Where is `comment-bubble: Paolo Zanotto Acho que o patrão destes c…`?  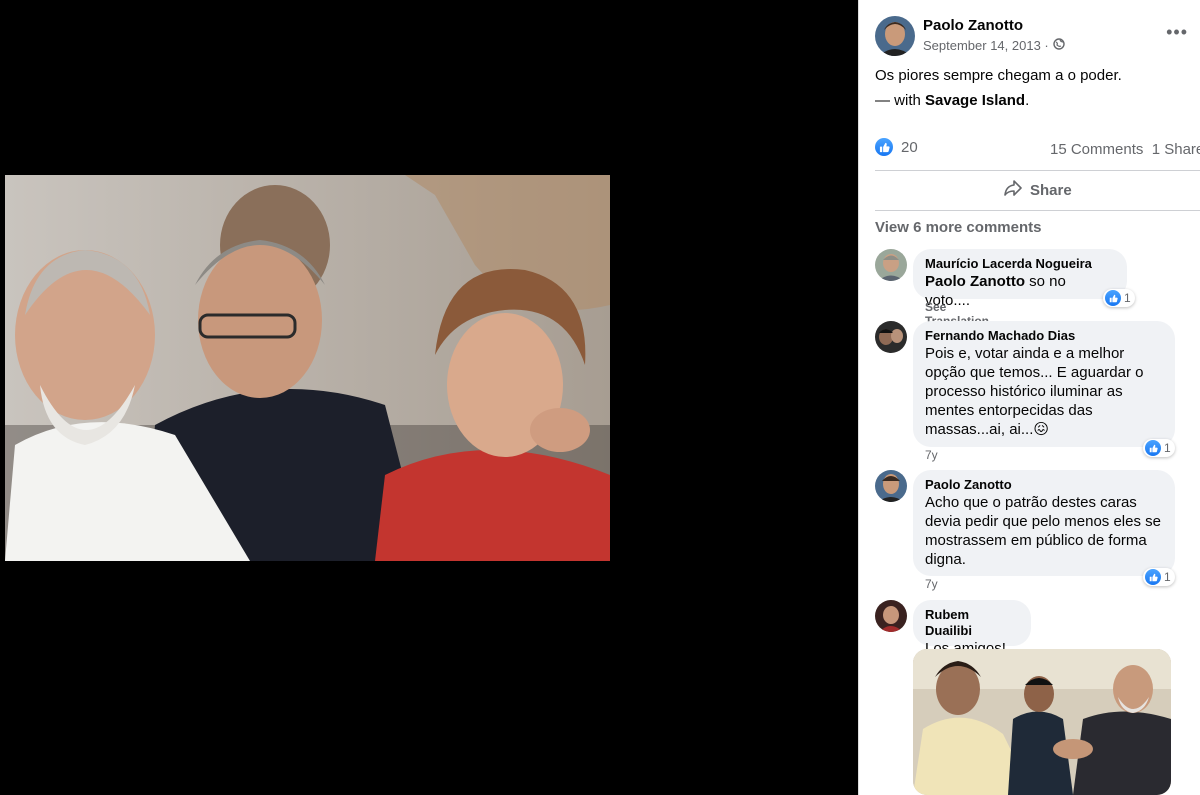
comment-bubble: Paolo Zanotto Acho que o patrão destes c… is located at coordinates (1044, 523).